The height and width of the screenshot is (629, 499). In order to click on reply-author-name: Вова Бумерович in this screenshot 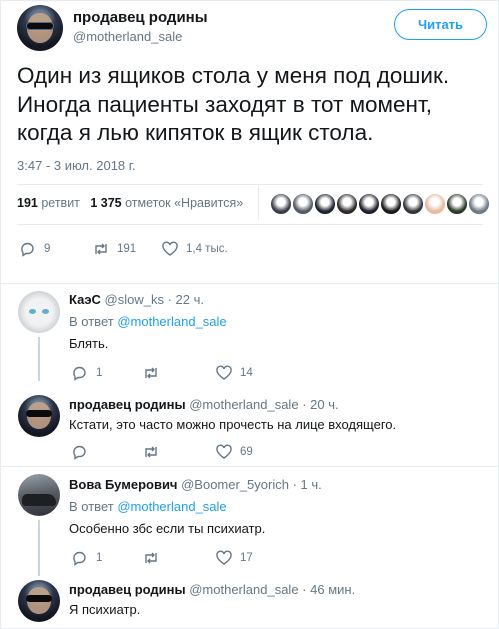, I will do `click(123, 484)`.